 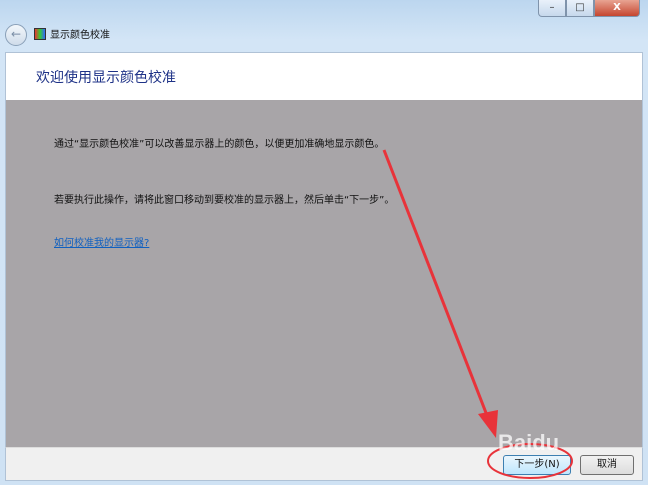 What do you see at coordinates (537, 465) in the screenshot?
I see `next-button: 下一步(N)` at bounding box center [537, 465].